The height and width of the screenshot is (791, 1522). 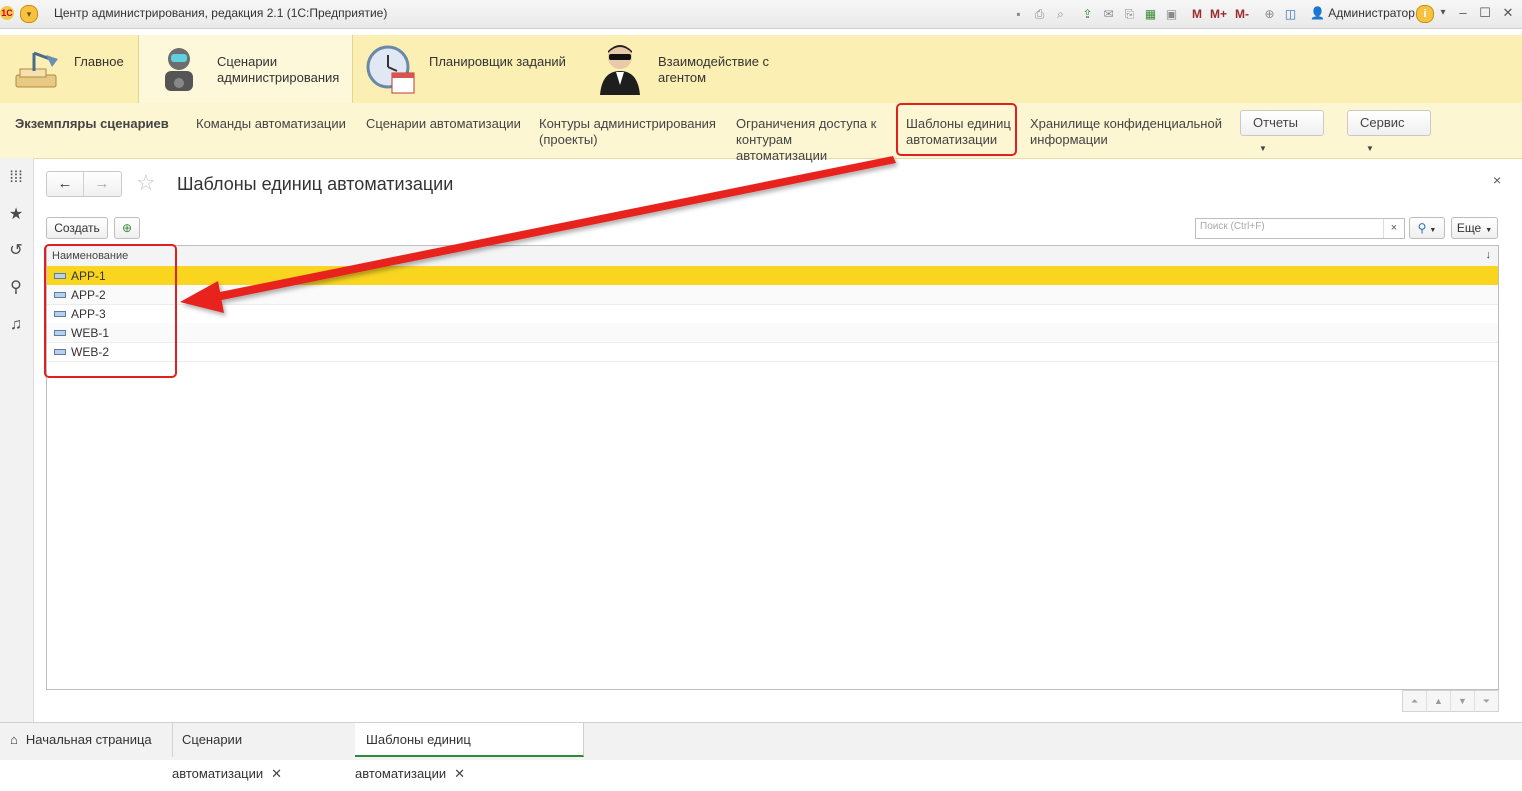 I want to click on search-input: Поиск (Ctrl+F) ×, so click(x=1300, y=228).